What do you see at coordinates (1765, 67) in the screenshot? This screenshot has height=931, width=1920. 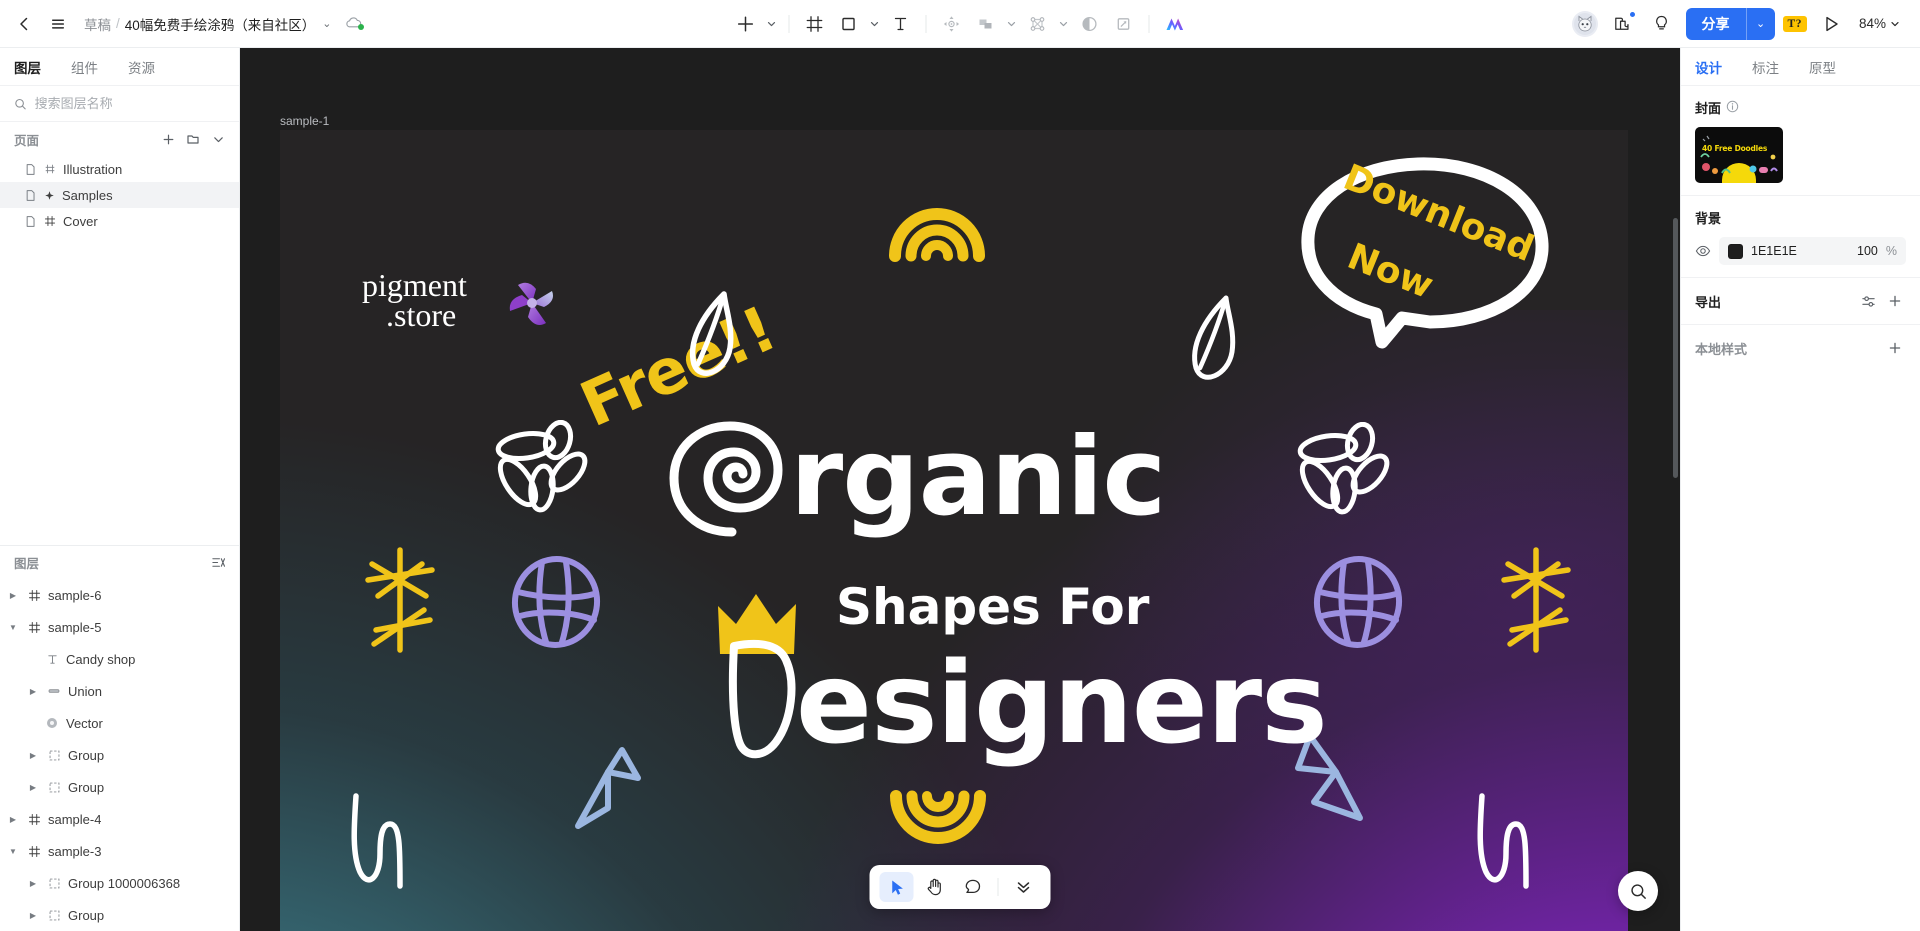 I see `tab-annotation: 标注` at bounding box center [1765, 67].